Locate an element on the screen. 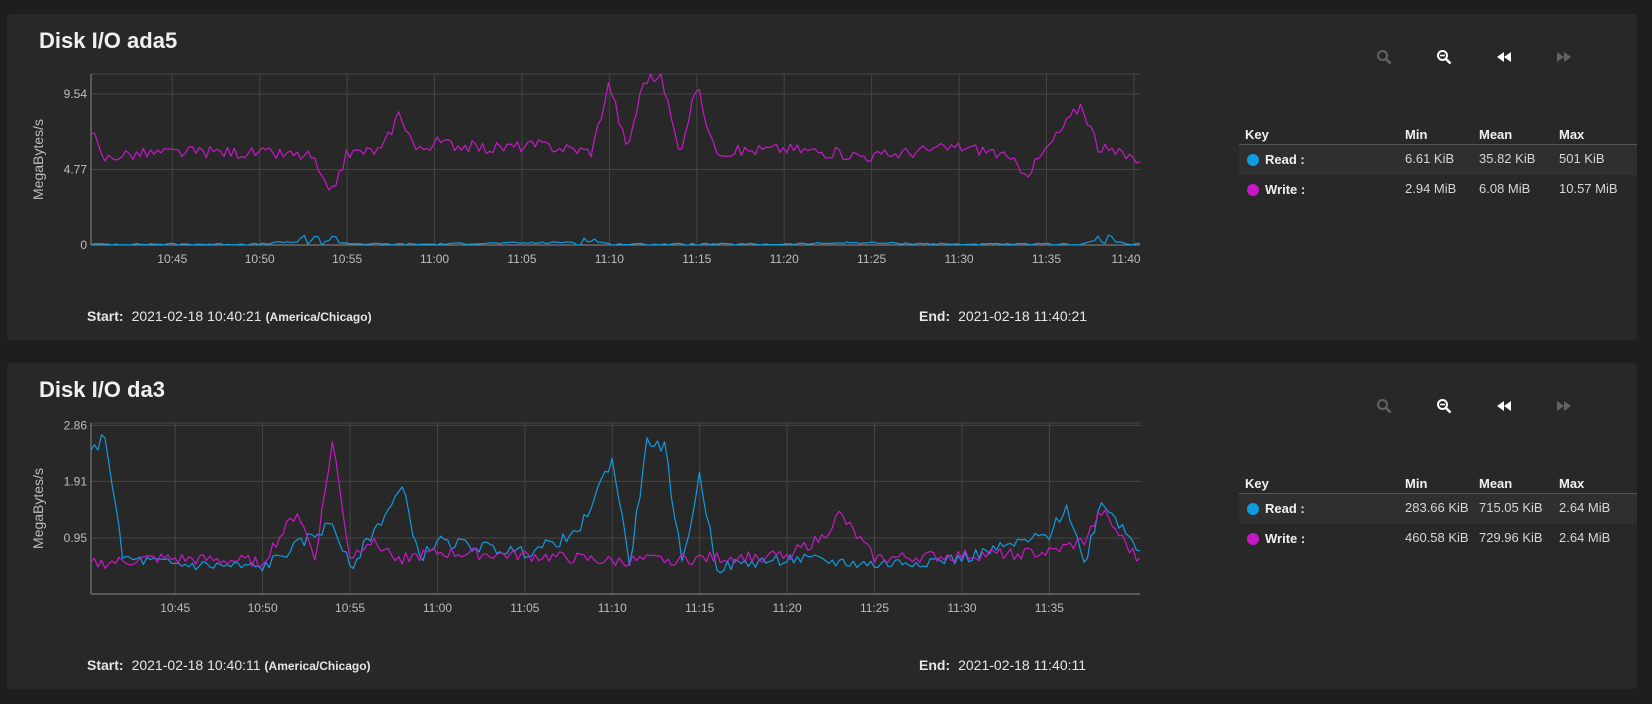 The height and width of the screenshot is (704, 1652). read-min: 6.61 KiB is located at coordinates (1430, 158).